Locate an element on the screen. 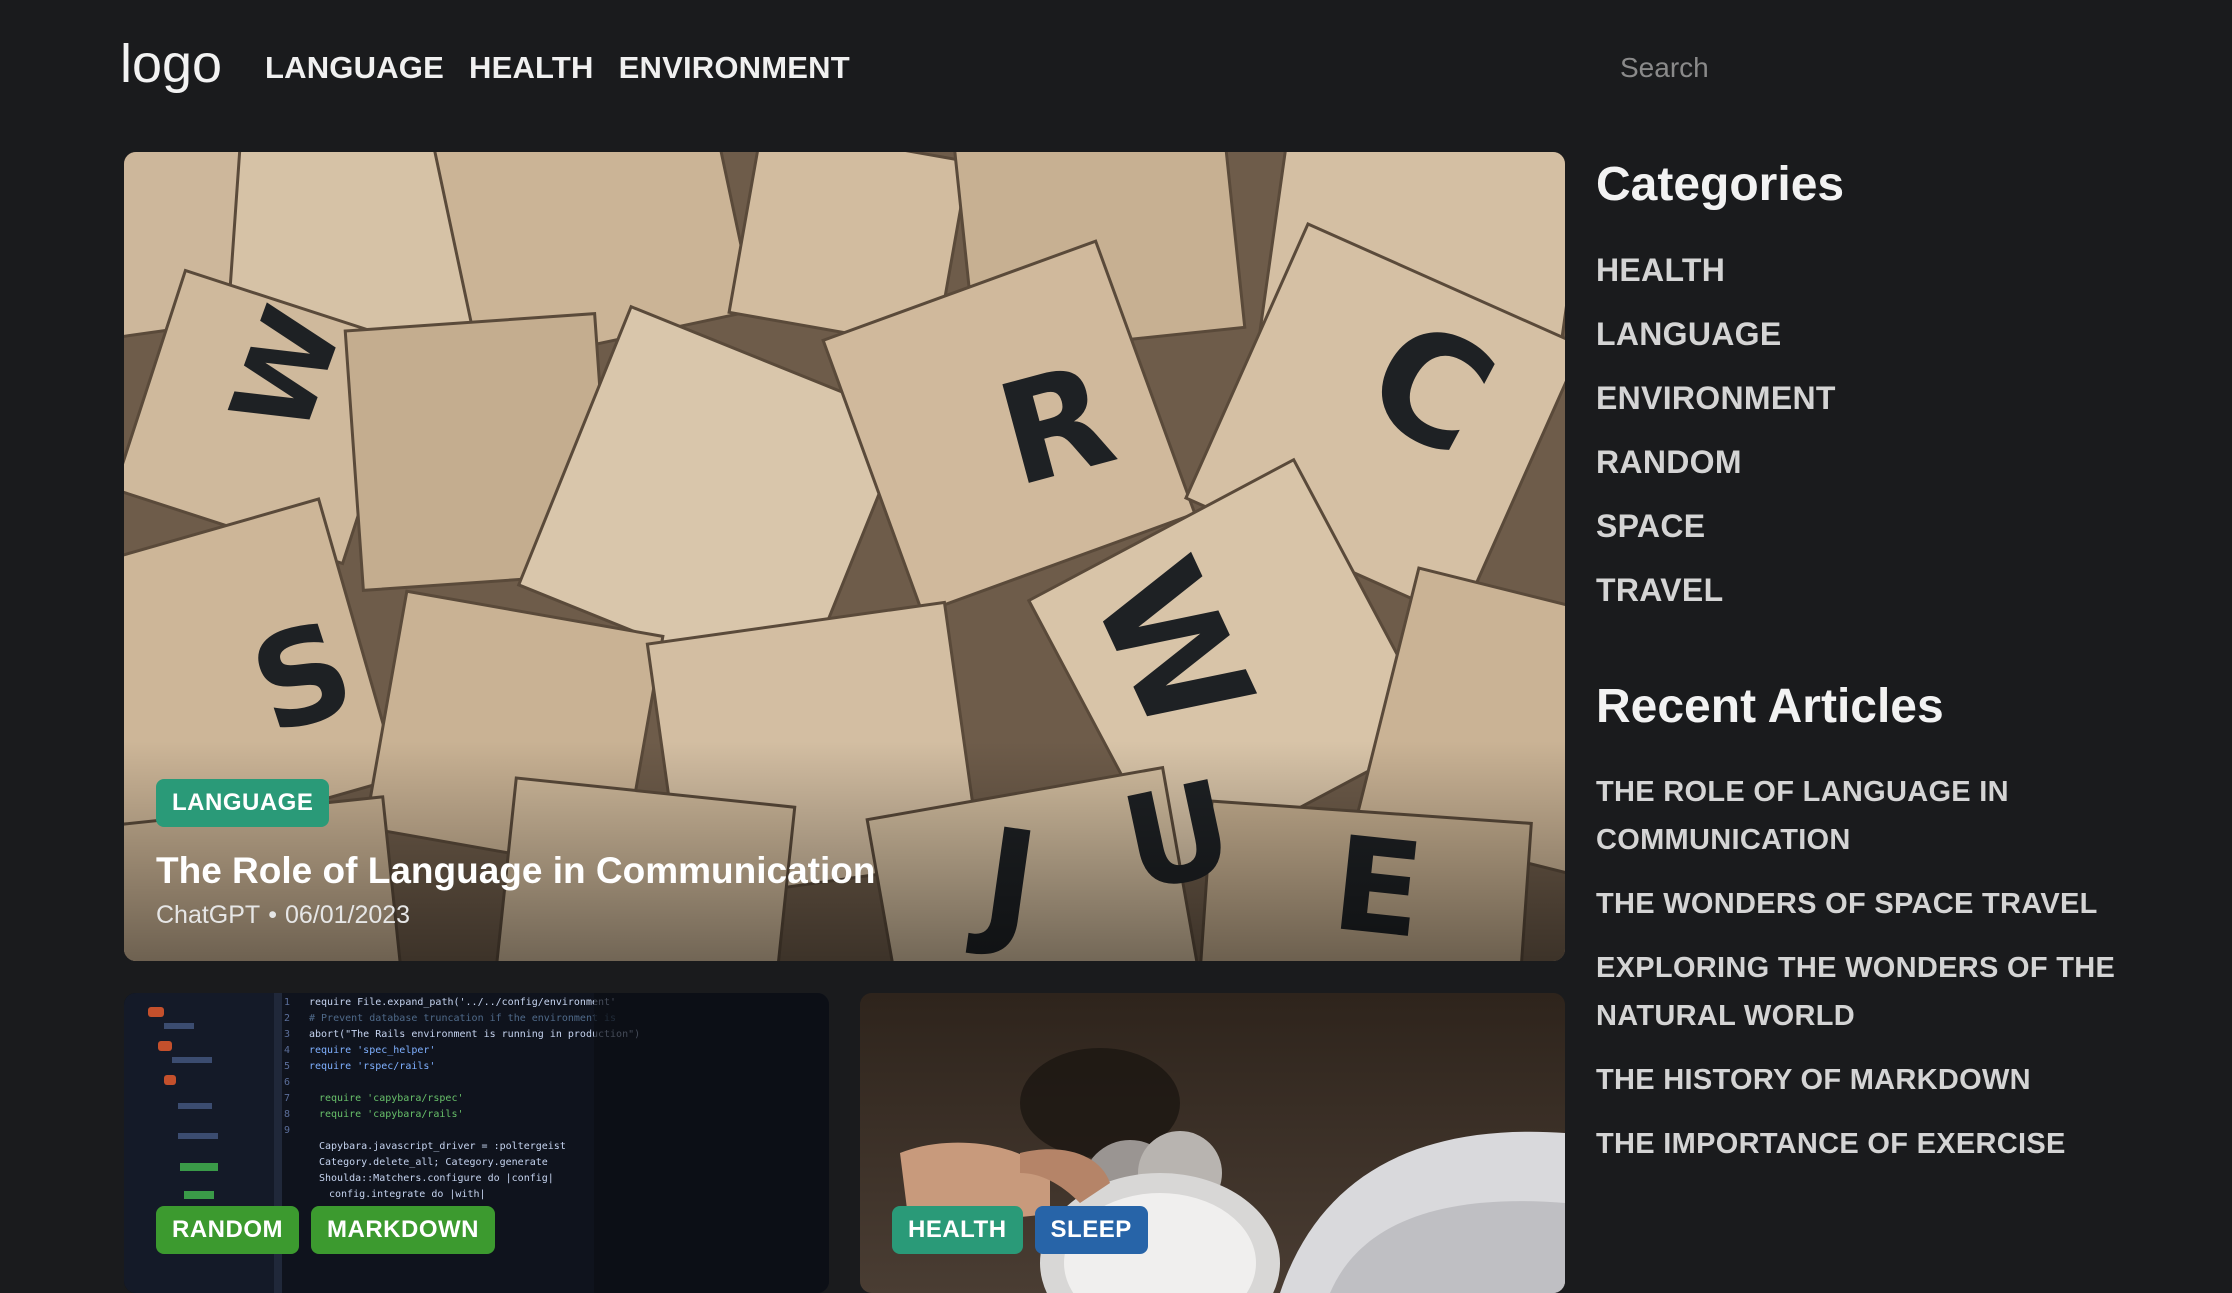  recent-article-link: THE IMPORTANCE OF EXERCISE is located at coordinates (1876, 1144).